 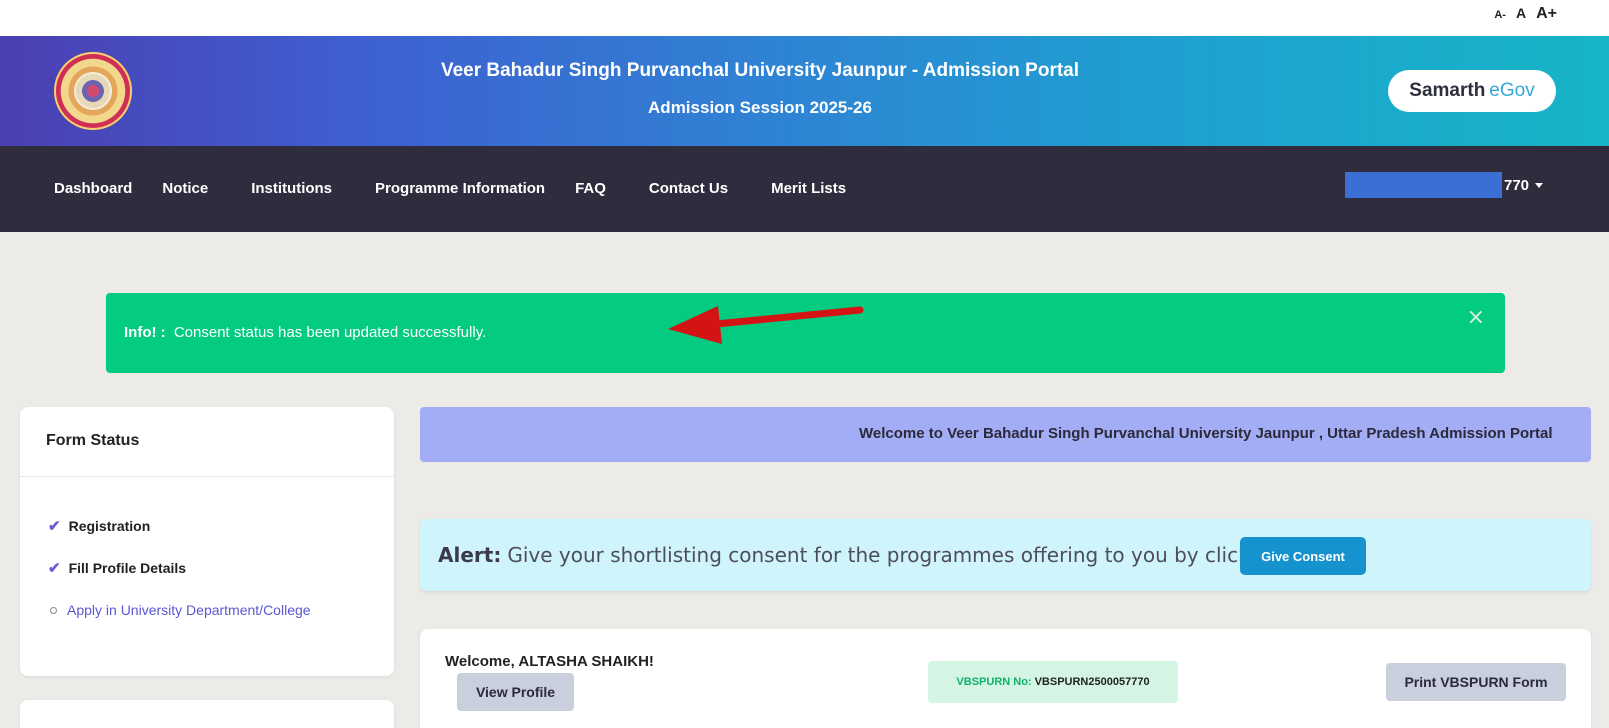 I want to click on status-step-label: Registration, so click(x=109, y=526).